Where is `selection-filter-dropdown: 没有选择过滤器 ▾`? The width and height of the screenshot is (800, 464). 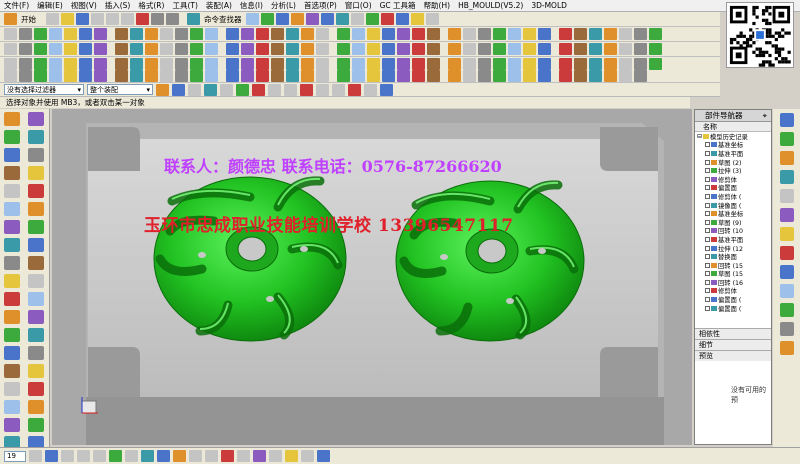 selection-filter-dropdown: 没有选择过滤器 ▾ is located at coordinates (44, 89).